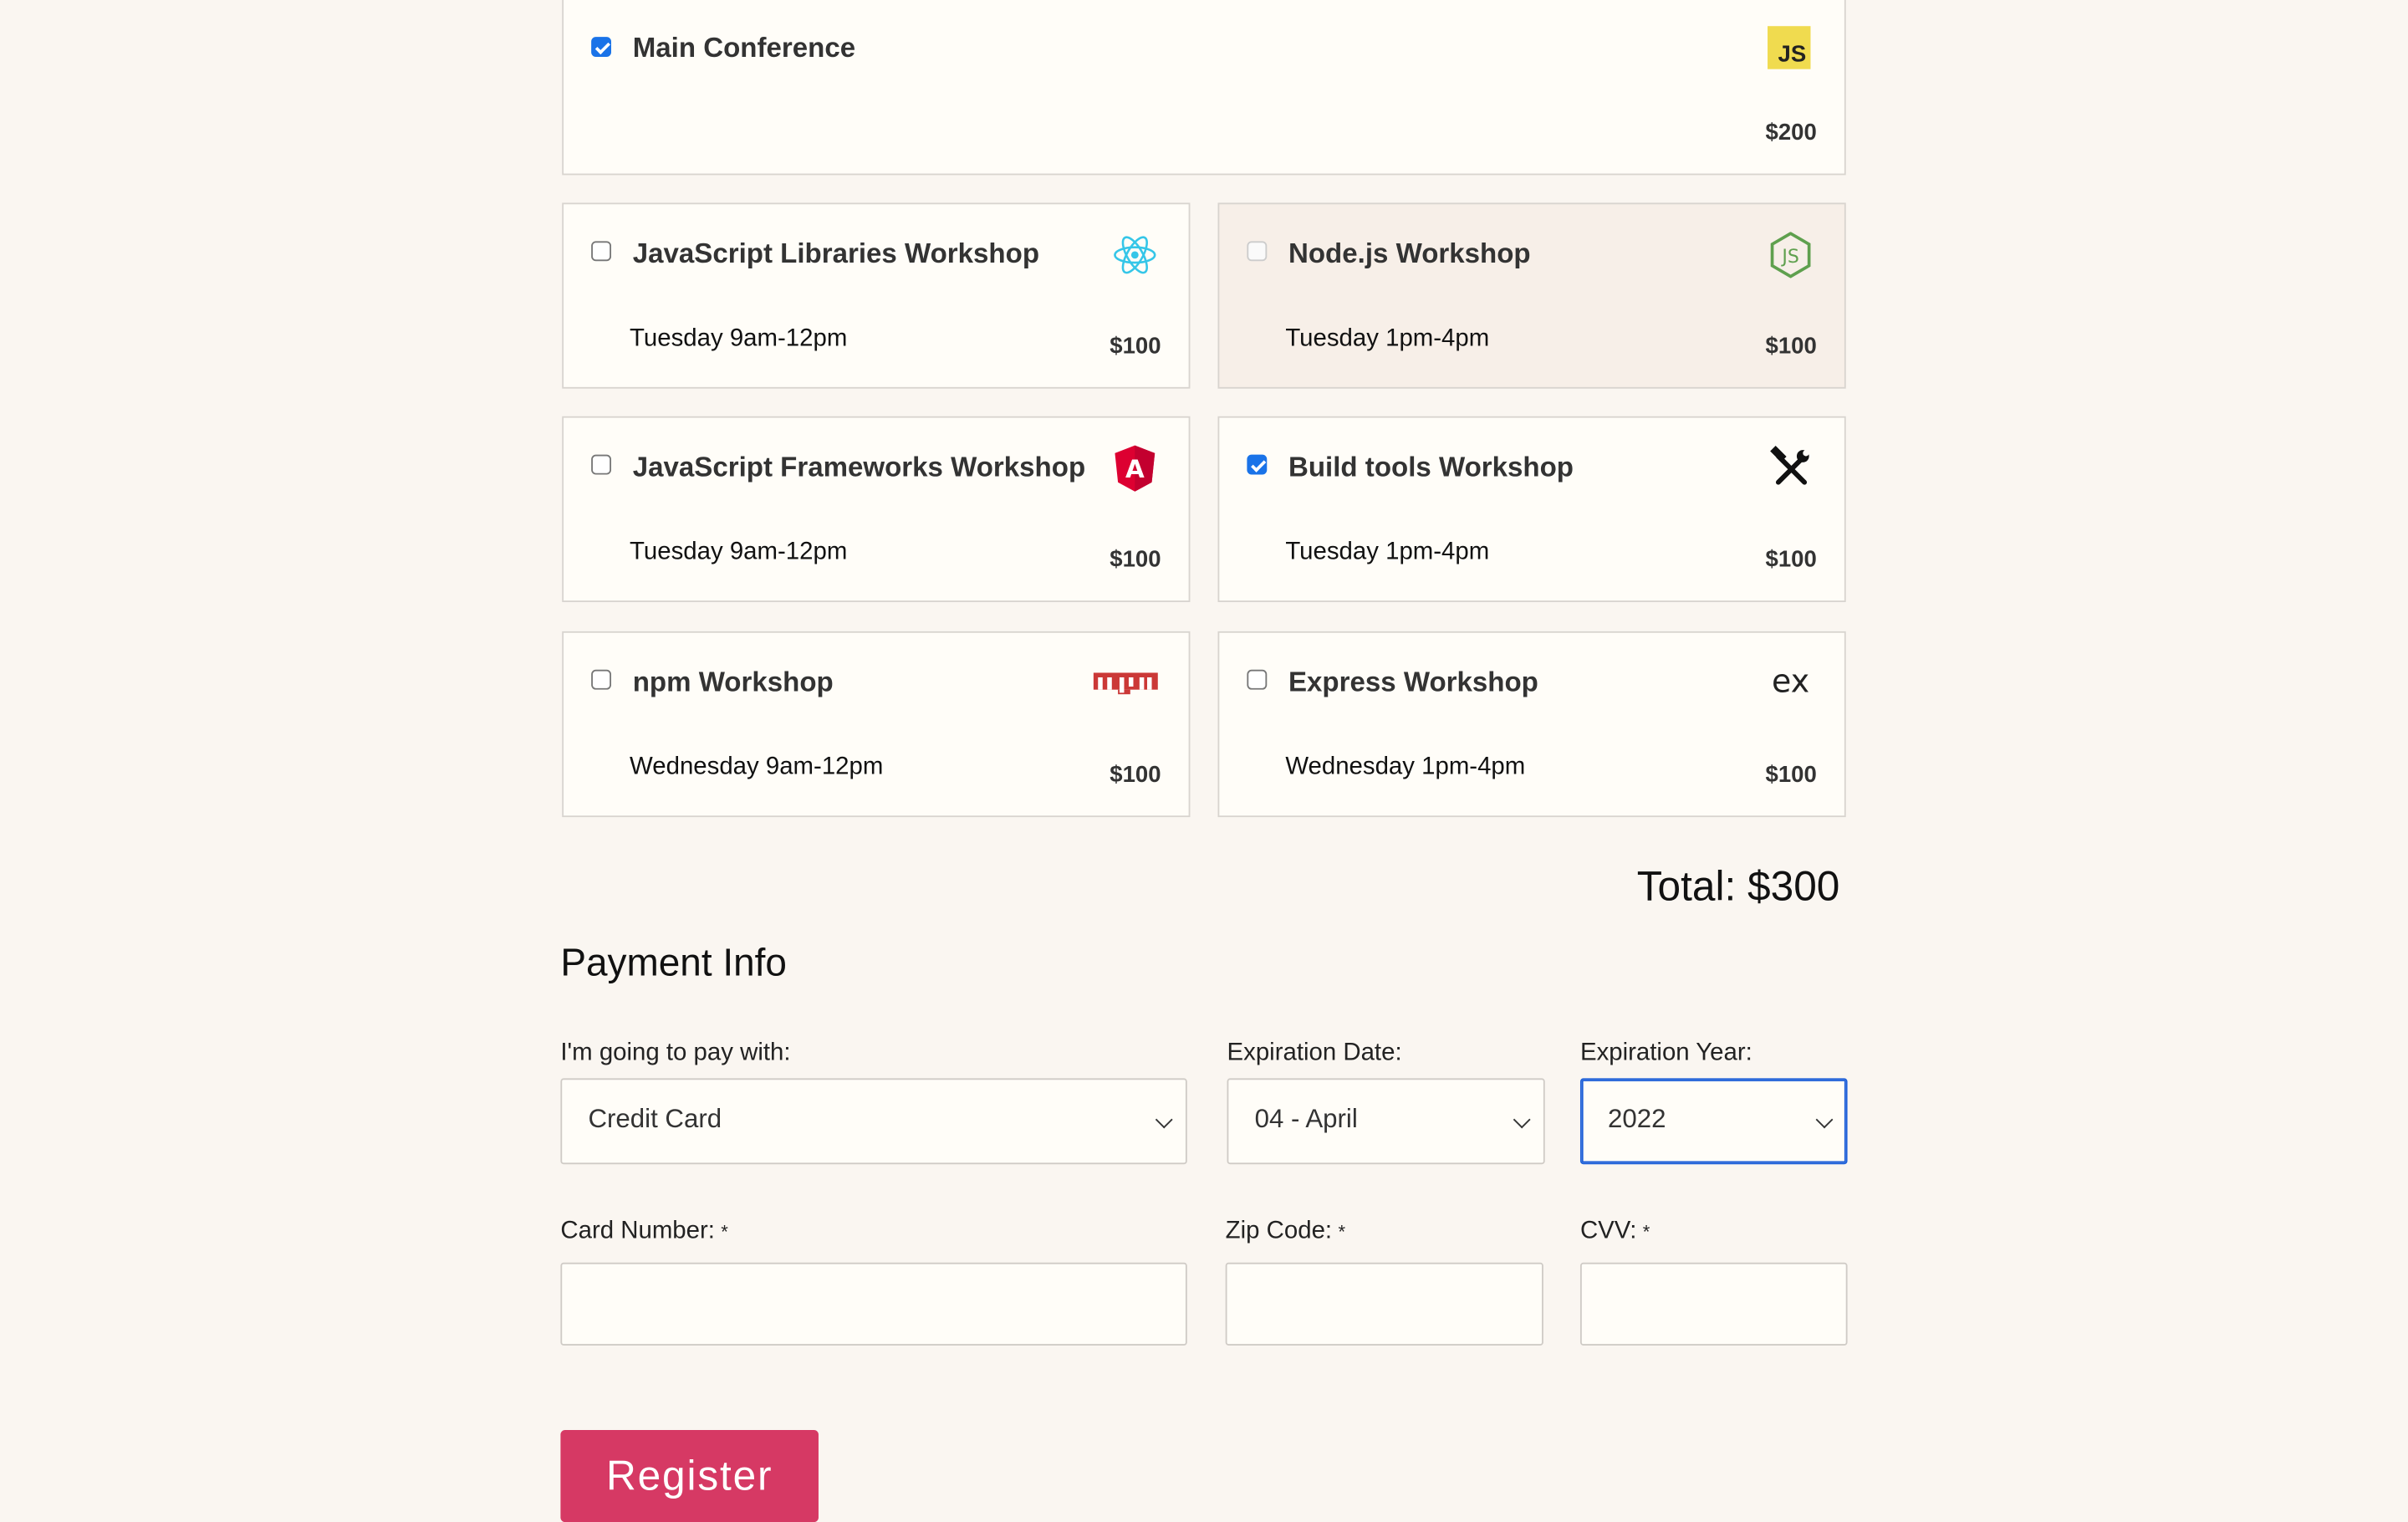  I want to click on zip-code-input, so click(1384, 1304).